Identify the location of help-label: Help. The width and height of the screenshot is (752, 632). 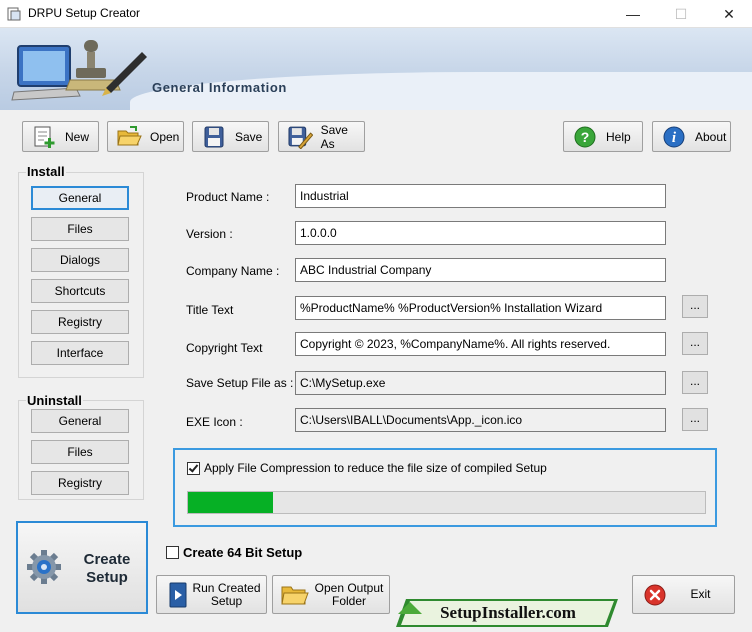
(618, 136).